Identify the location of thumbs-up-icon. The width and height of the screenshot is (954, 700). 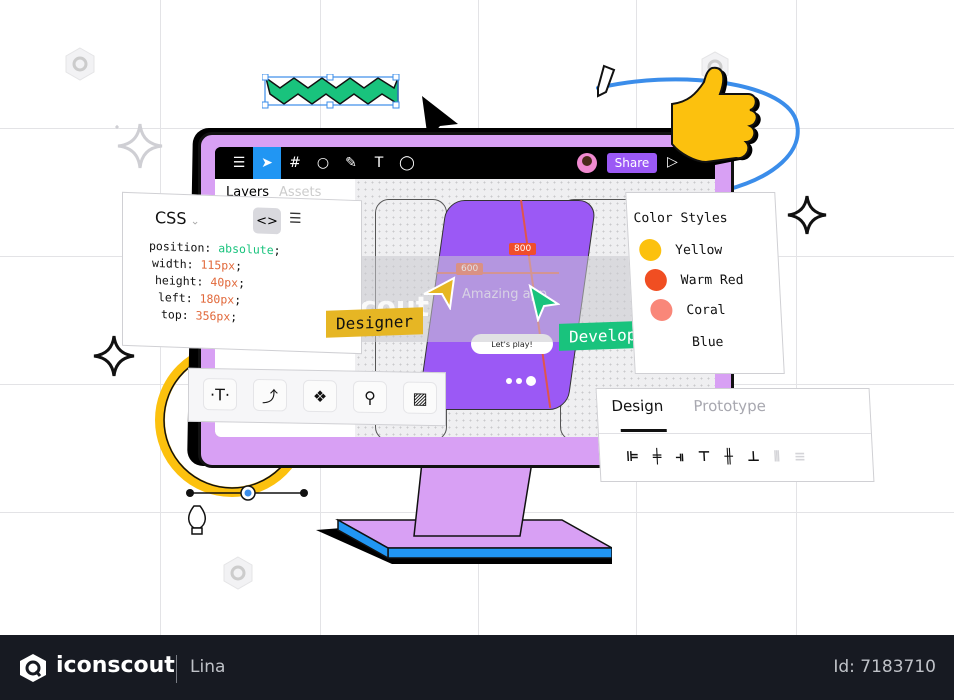
(716, 116).